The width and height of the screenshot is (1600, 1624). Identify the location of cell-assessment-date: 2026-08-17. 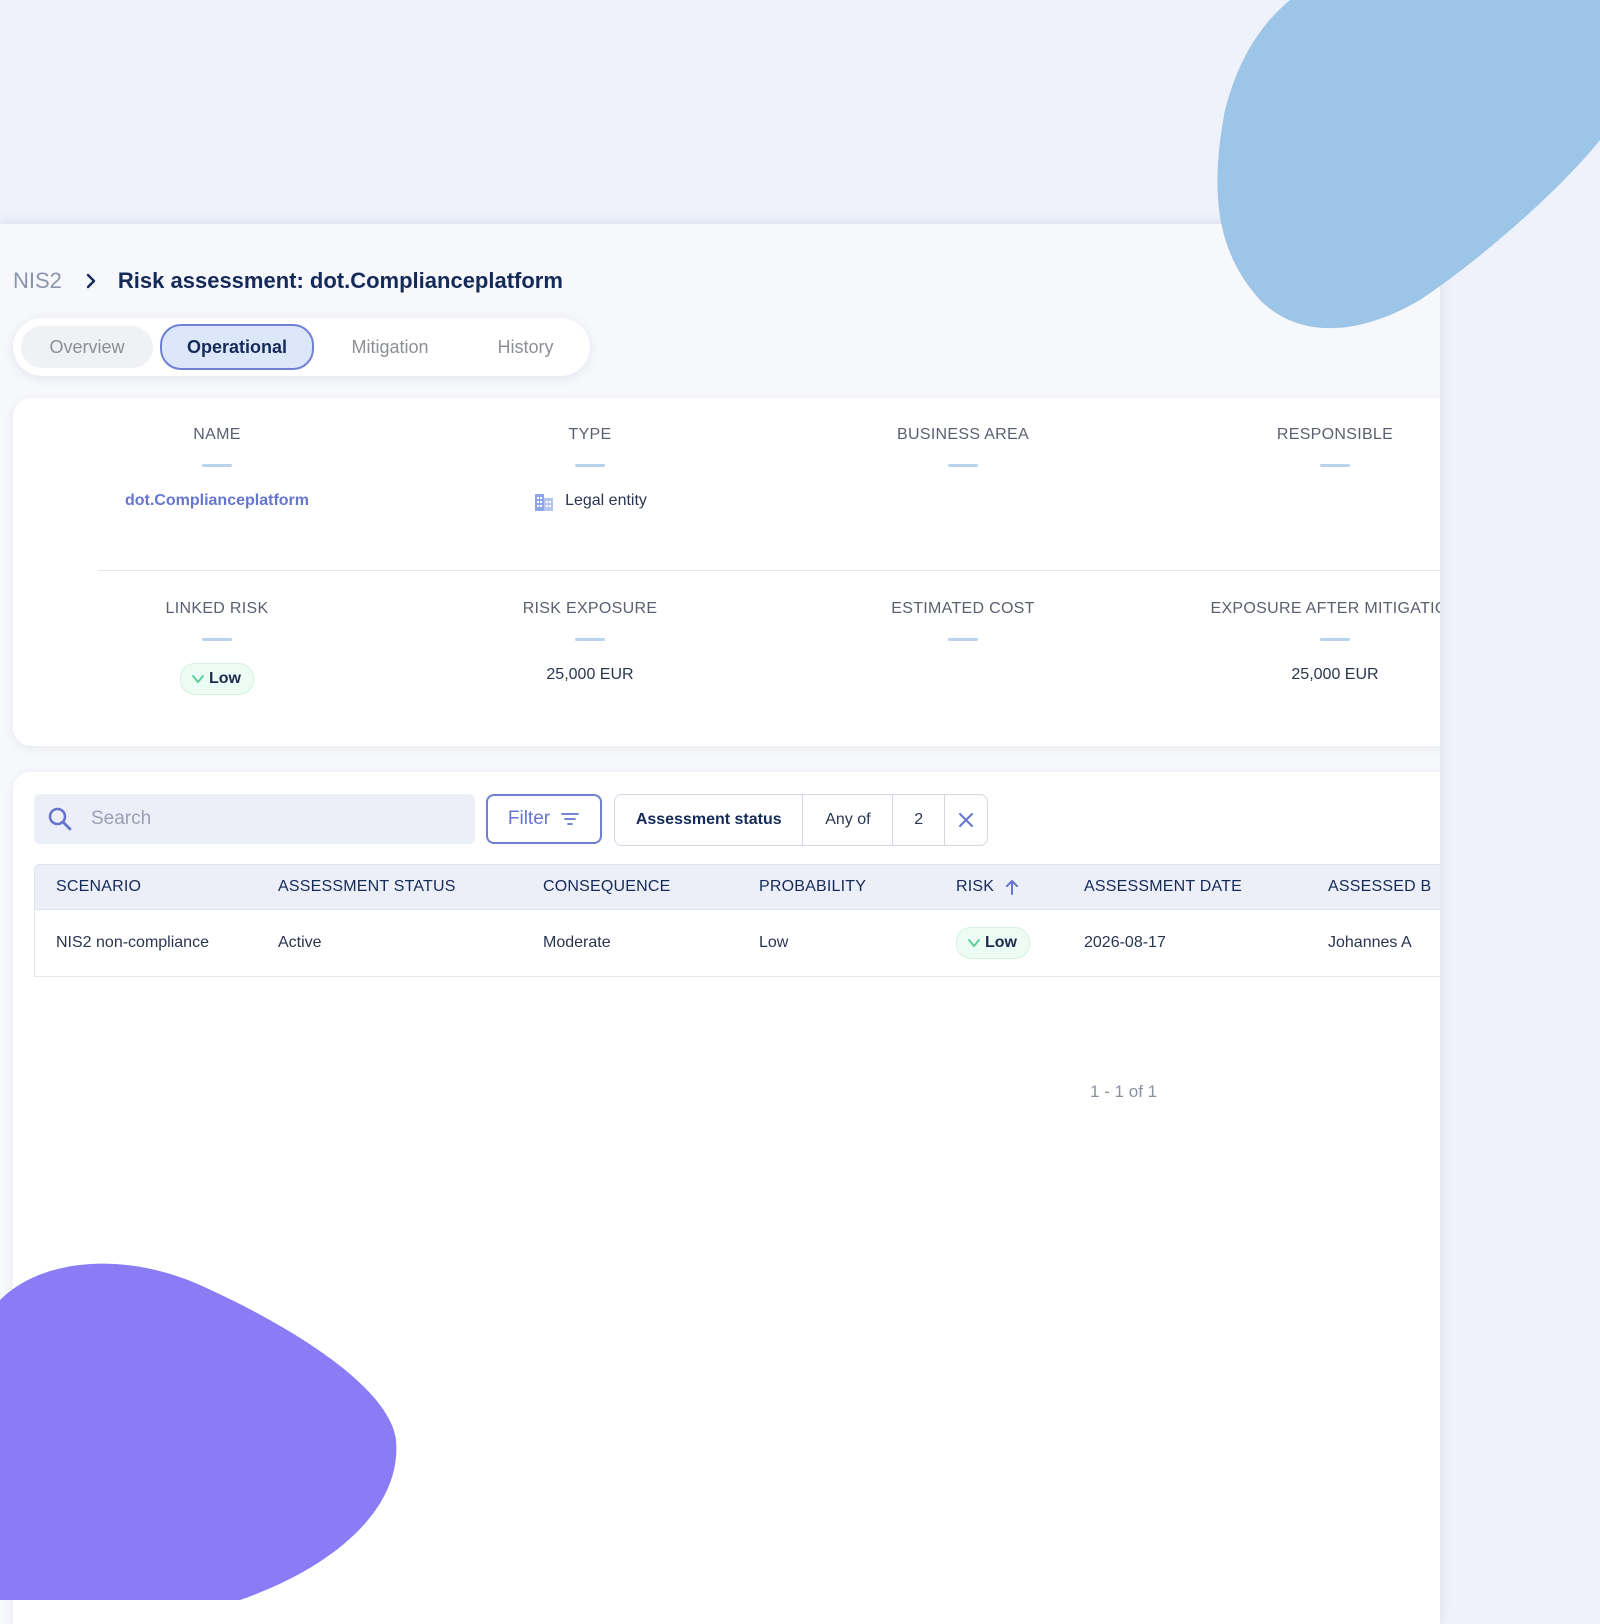
(1125, 942).